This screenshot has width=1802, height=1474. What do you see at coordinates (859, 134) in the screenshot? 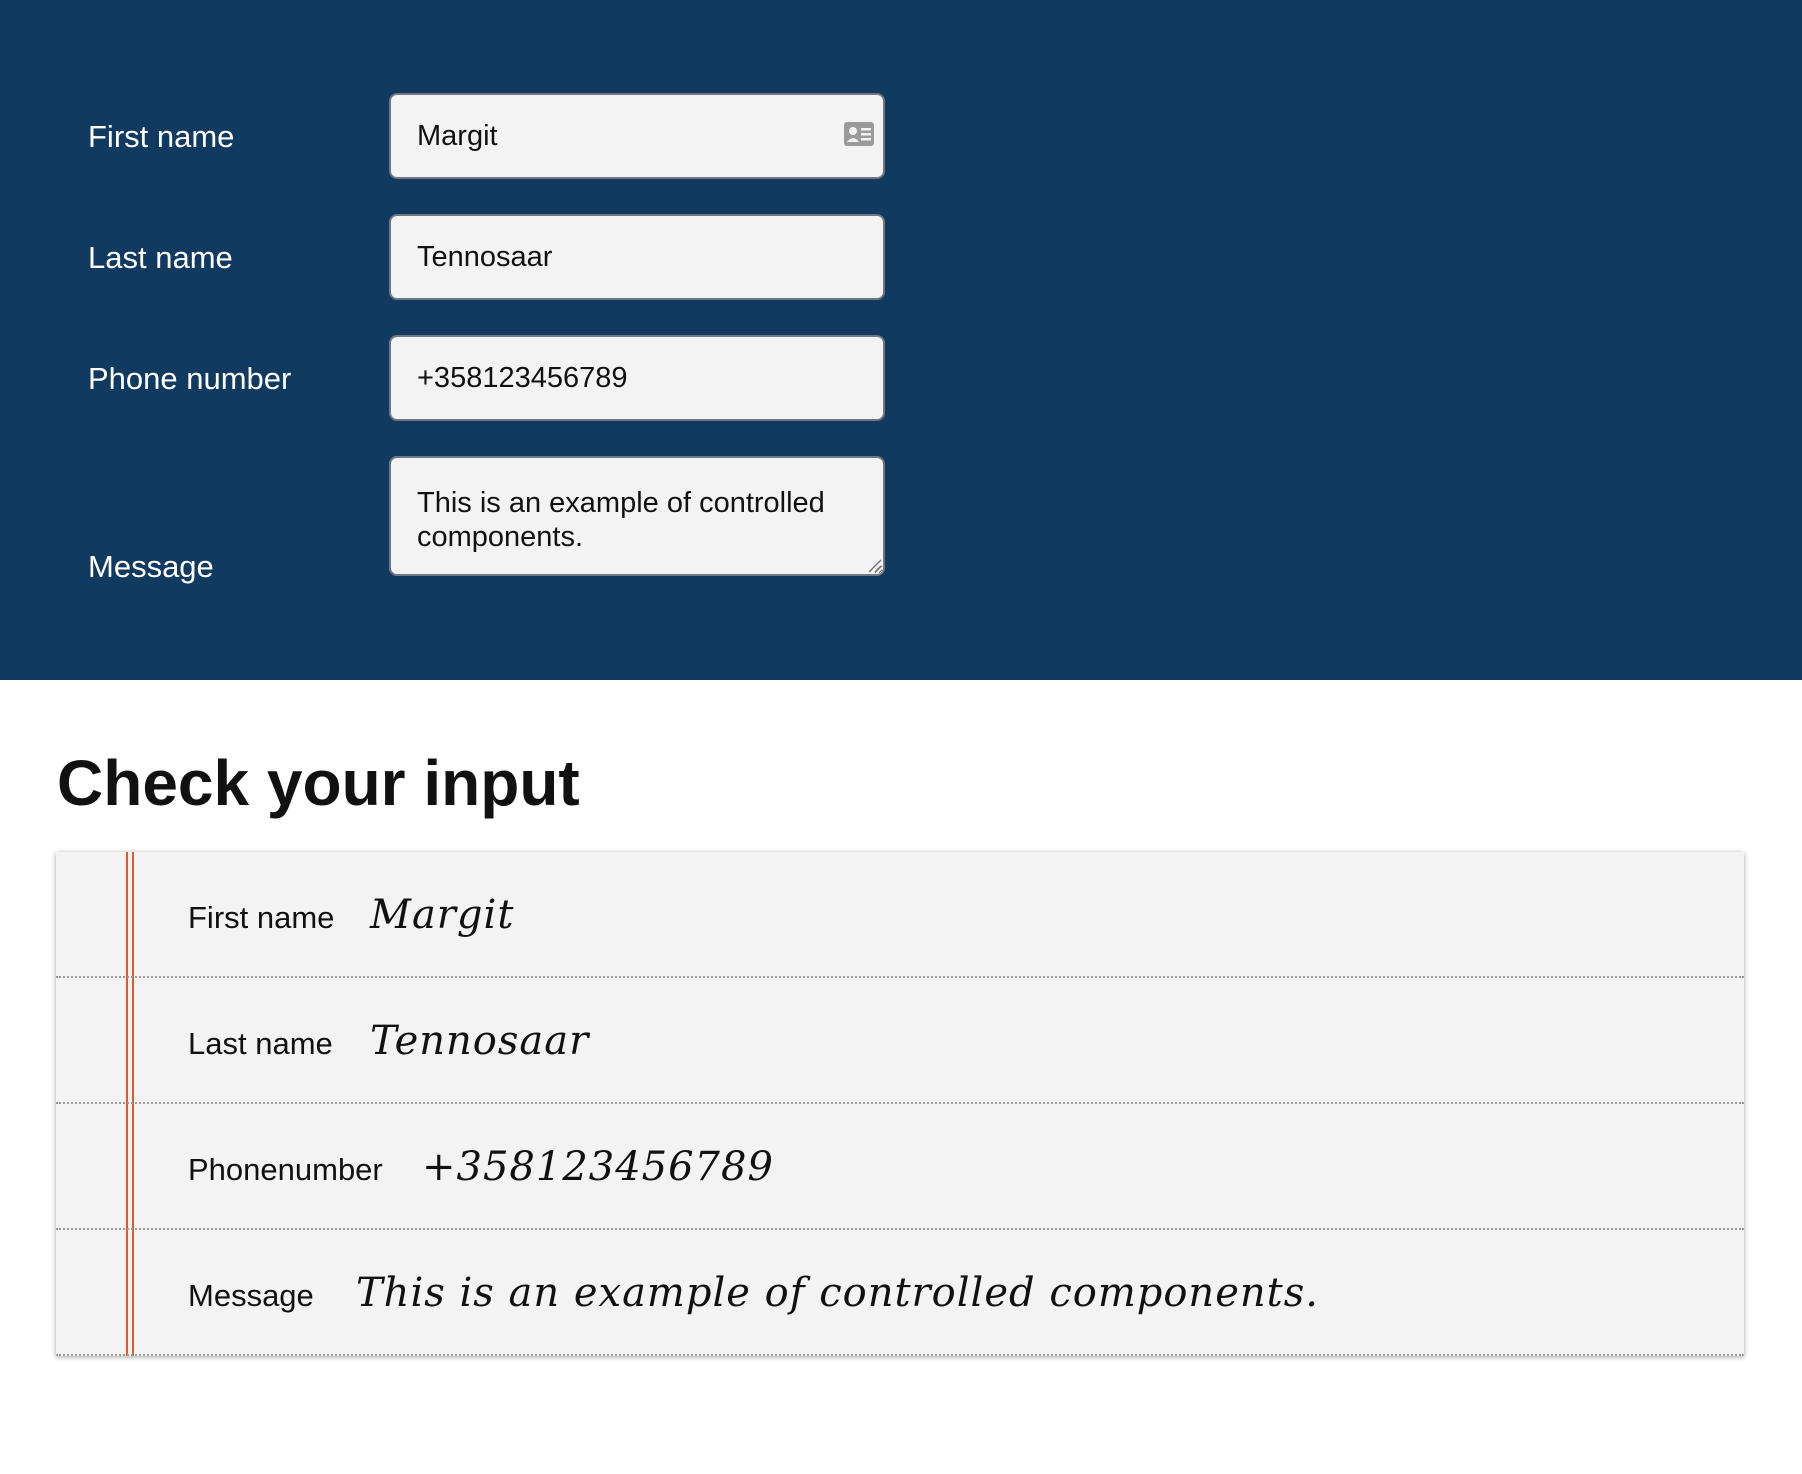
I see `contact-card-icon` at bounding box center [859, 134].